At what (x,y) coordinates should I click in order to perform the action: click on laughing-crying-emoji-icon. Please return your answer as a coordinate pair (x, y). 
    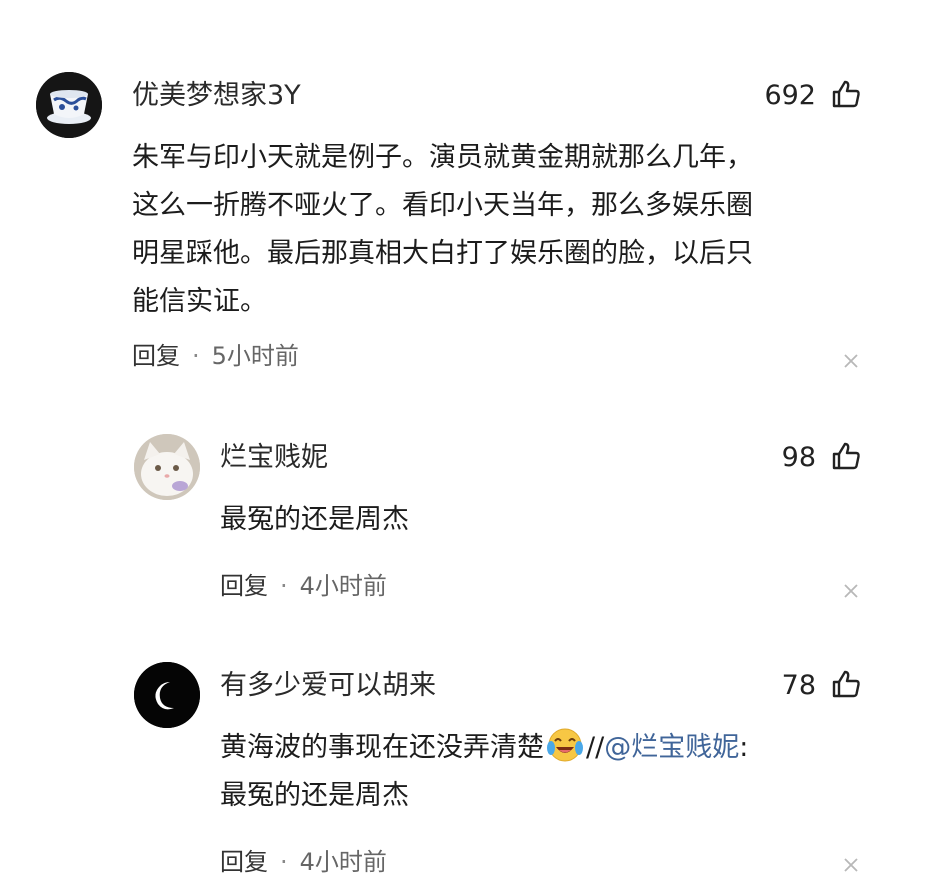
    Looking at the image, I should click on (565, 745).